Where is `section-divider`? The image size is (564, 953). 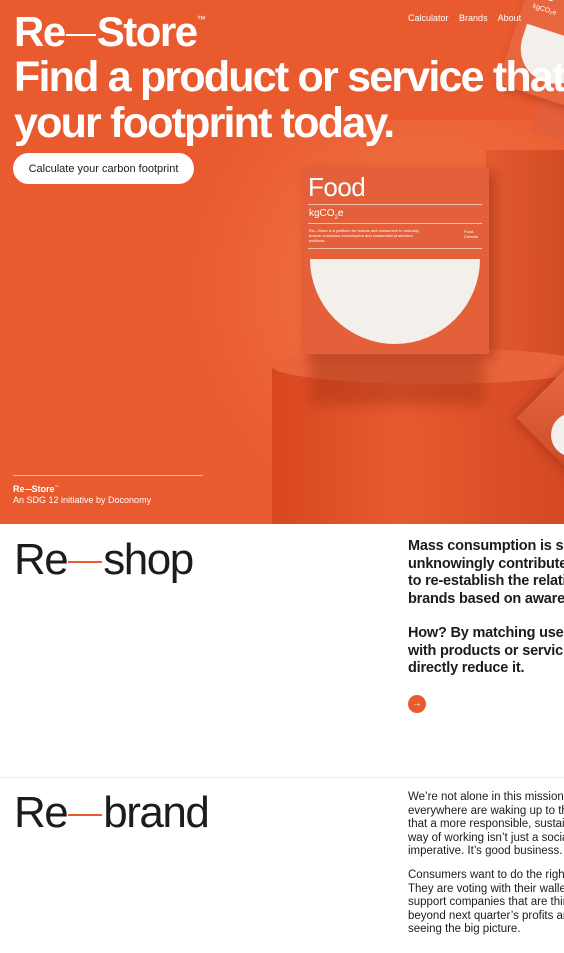
section-divider is located at coordinates (282, 777).